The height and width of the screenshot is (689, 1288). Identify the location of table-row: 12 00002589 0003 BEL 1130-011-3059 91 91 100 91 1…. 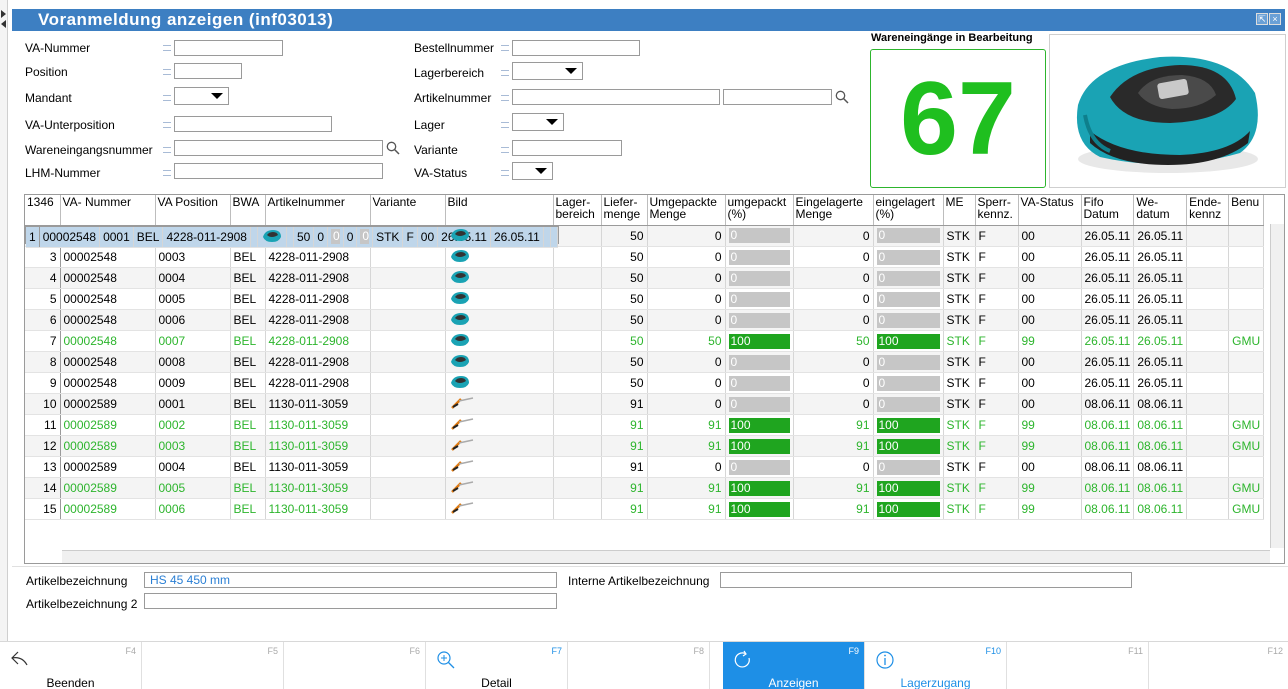
(645, 446).